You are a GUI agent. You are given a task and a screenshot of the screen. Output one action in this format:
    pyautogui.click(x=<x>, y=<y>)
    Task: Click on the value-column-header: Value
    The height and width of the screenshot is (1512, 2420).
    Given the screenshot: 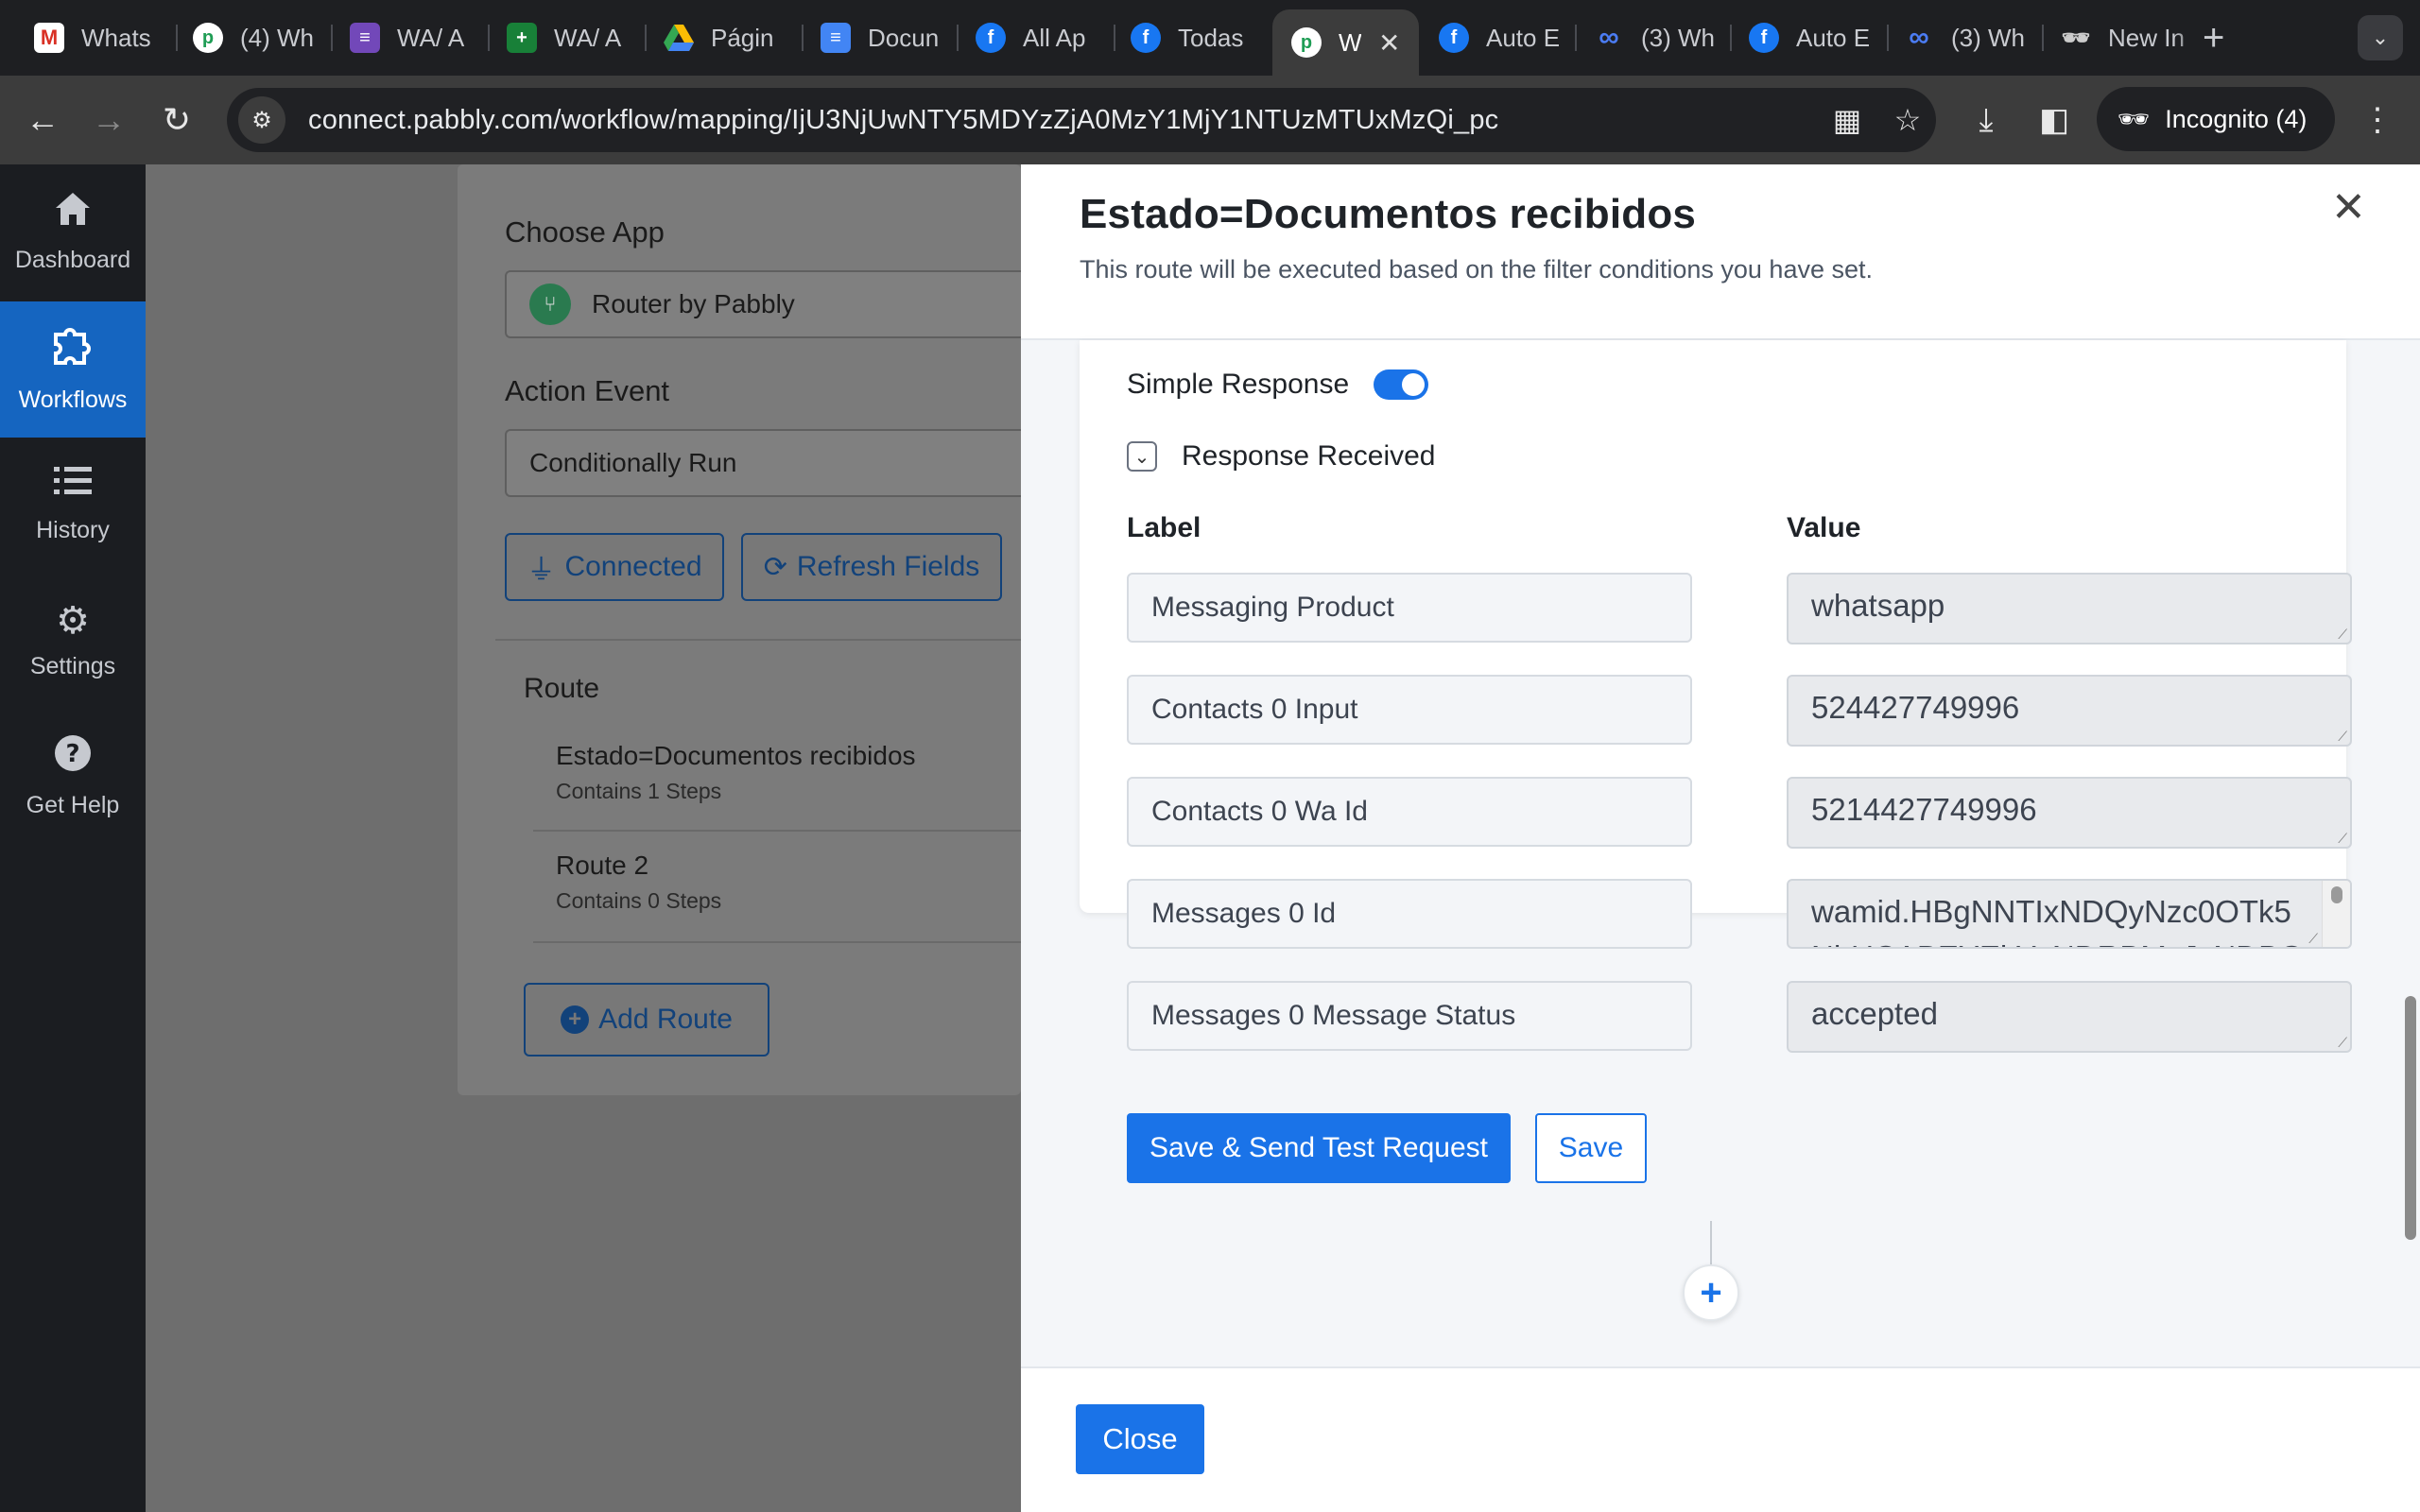 What is the action you would take?
    pyautogui.click(x=1824, y=527)
    